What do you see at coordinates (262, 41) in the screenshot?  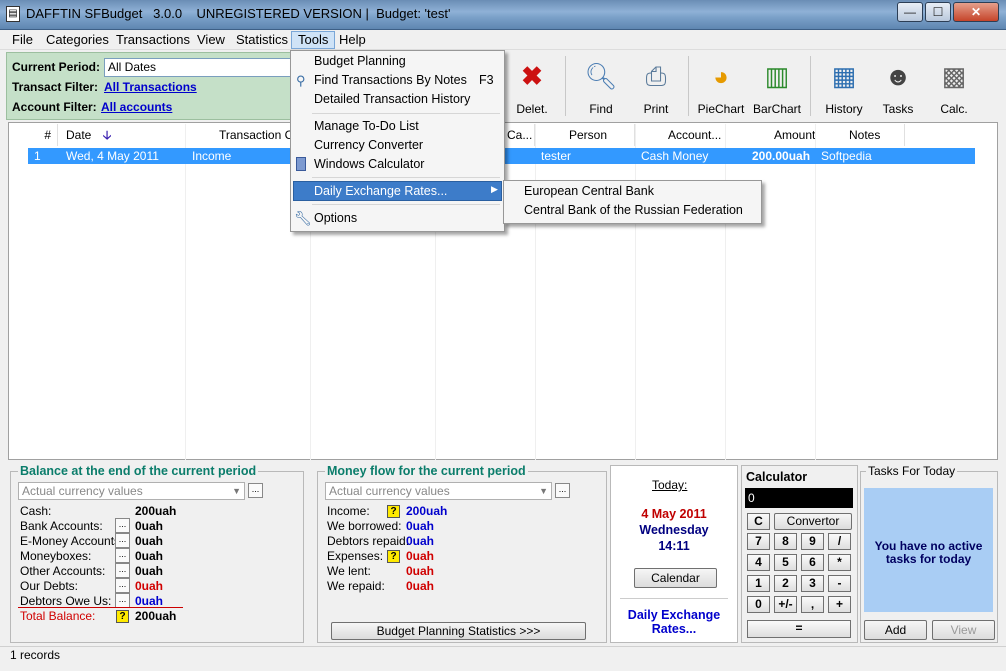 I see `menu-statistics: Statistics` at bounding box center [262, 41].